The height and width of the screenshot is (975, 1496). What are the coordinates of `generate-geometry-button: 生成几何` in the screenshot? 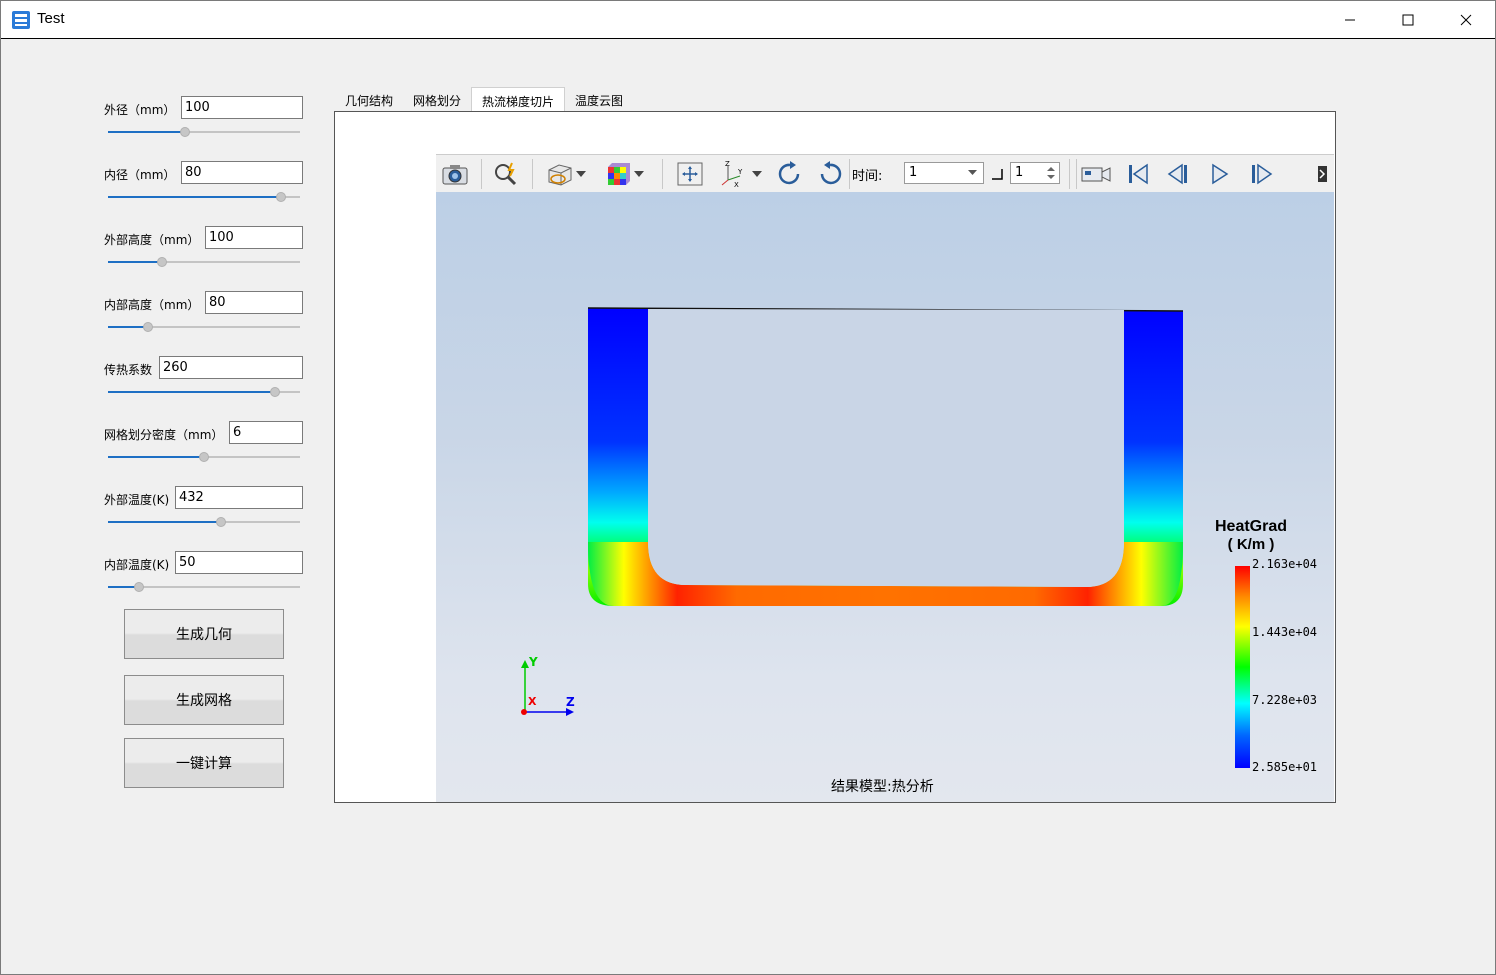 It's located at (204, 634).